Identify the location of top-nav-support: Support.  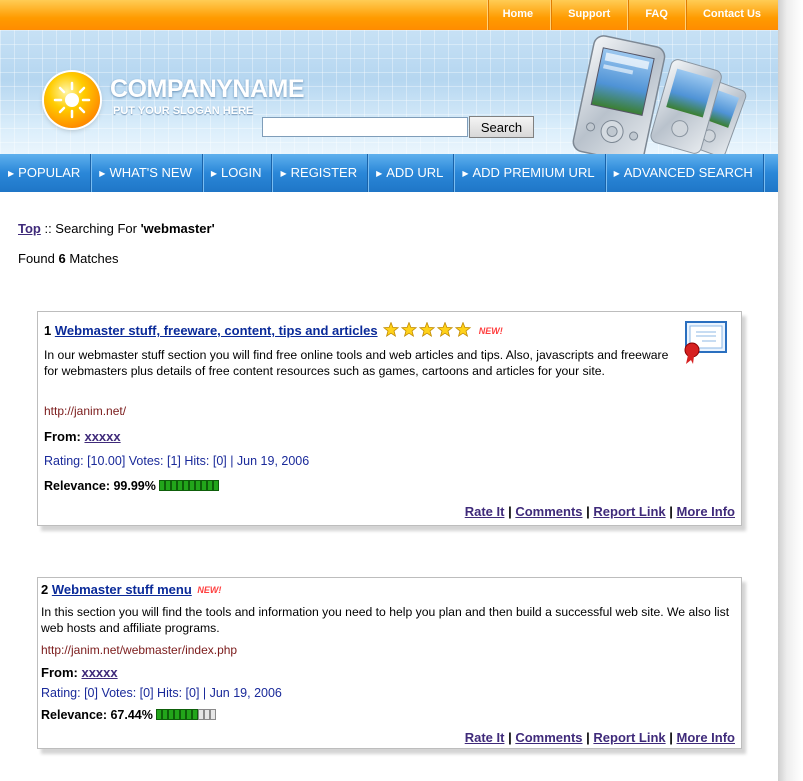
(588, 15).